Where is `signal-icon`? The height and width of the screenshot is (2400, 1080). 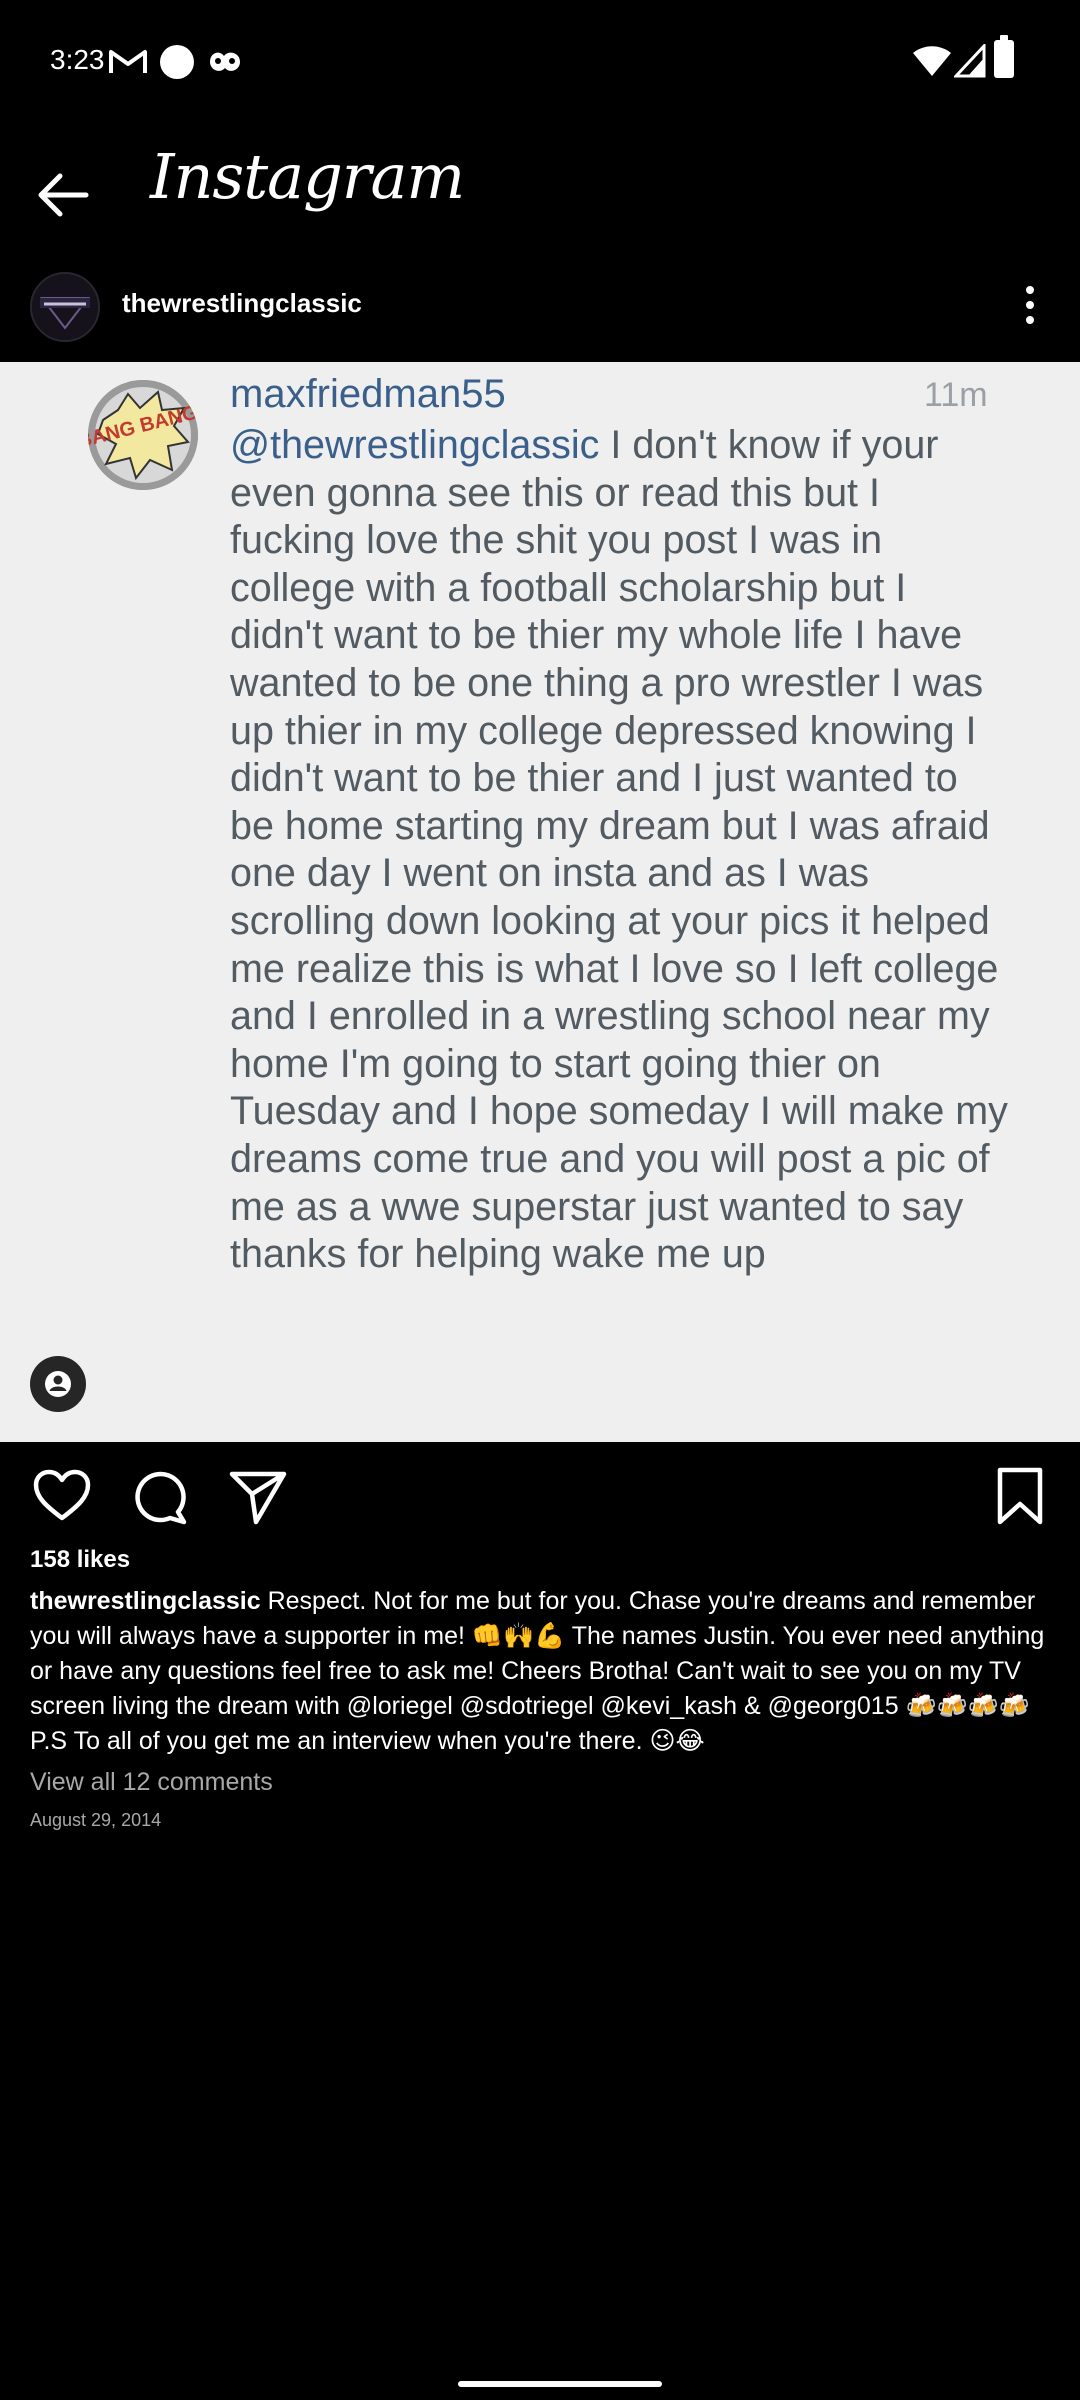 signal-icon is located at coordinates (970, 61).